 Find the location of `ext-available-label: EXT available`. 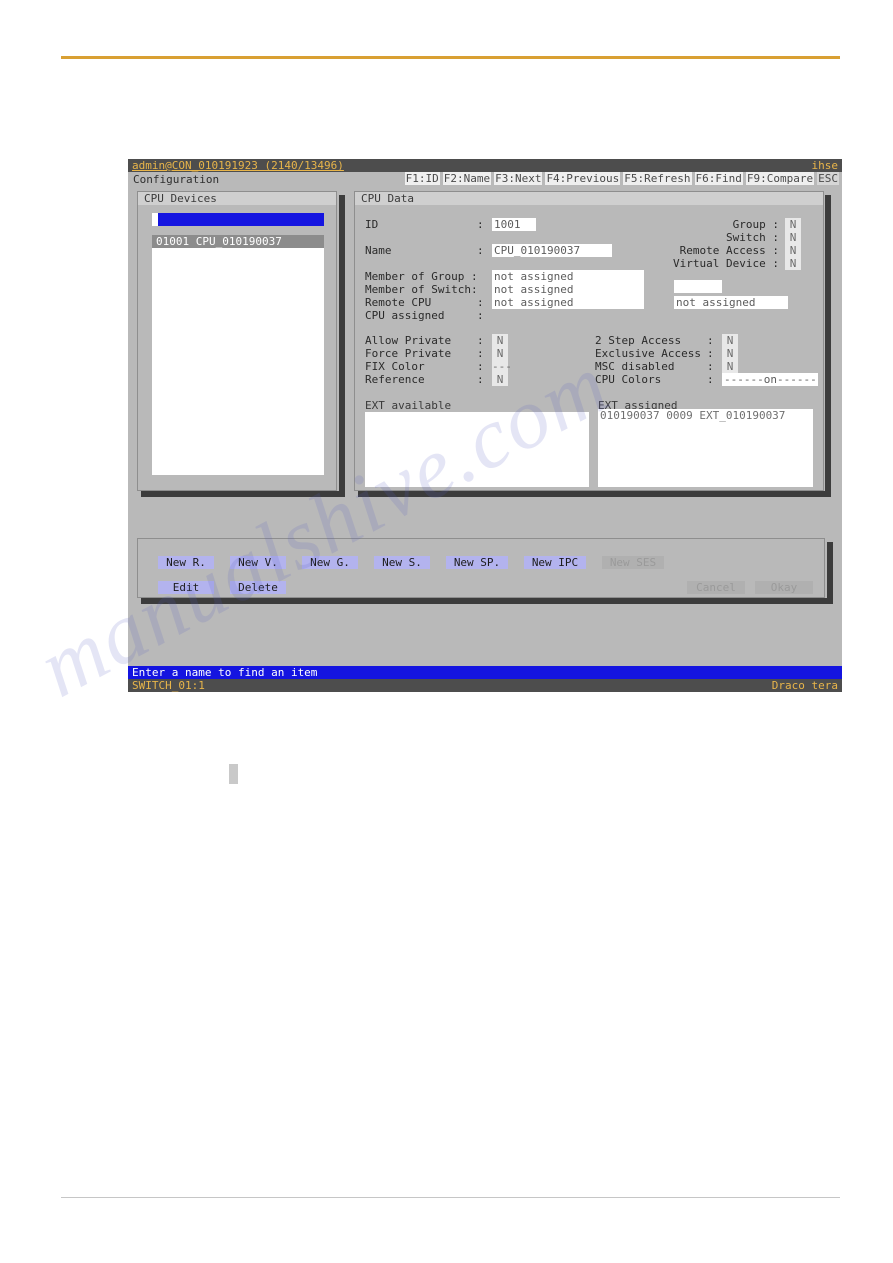

ext-available-label: EXT available is located at coordinates (408, 405).